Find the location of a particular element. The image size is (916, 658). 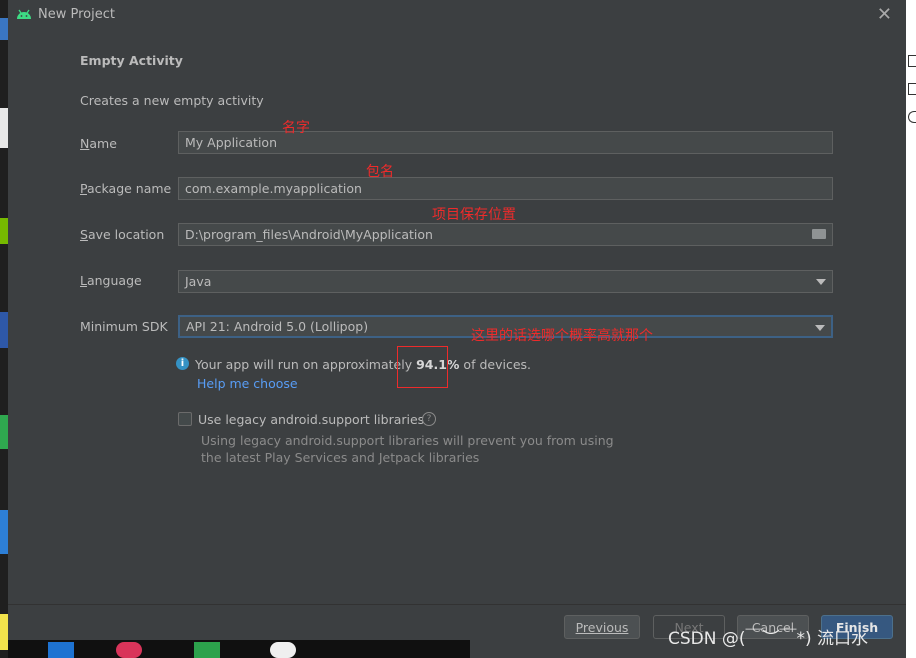

save-location-input: D:\program_files\Android\MyApplication is located at coordinates (505, 234).